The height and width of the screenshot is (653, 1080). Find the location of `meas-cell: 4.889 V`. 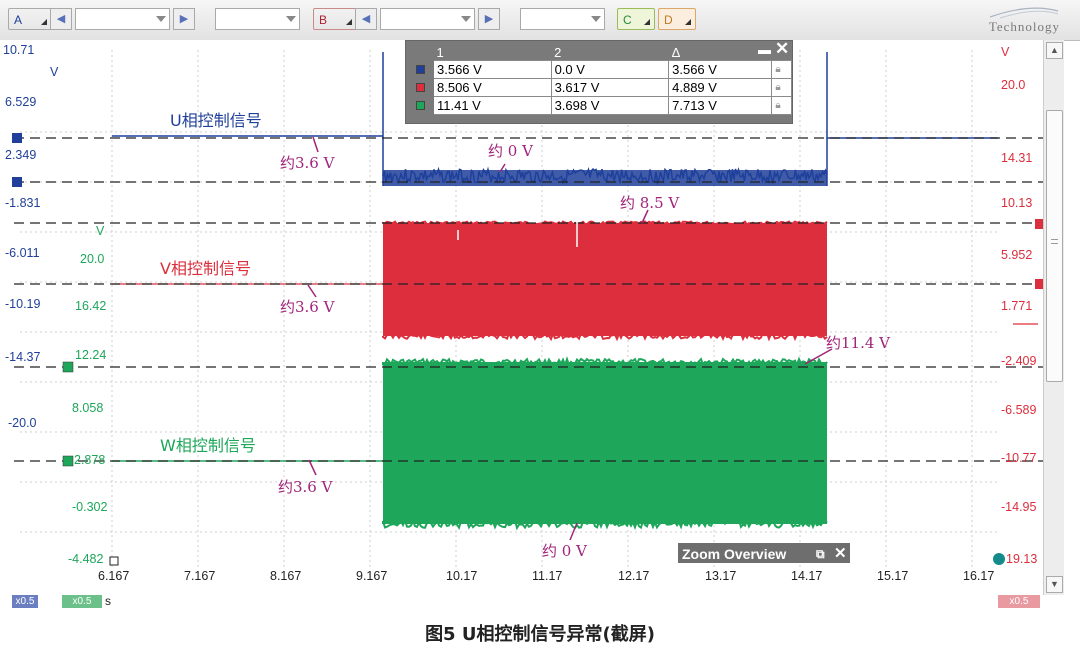

meas-cell: 4.889 V is located at coordinates (720, 87).